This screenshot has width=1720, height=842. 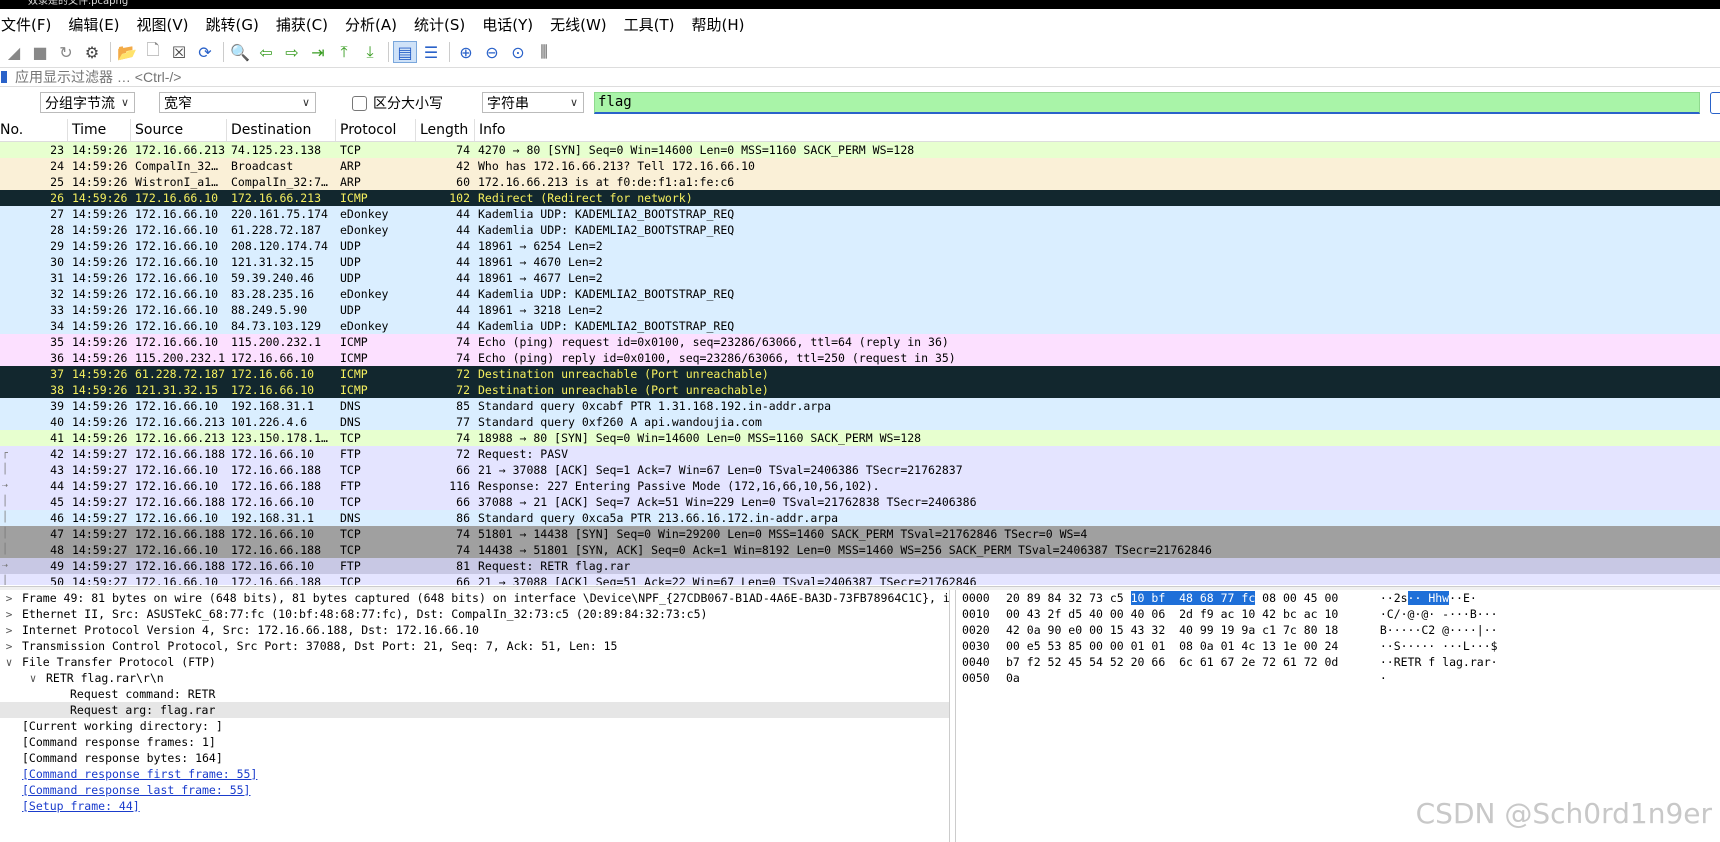 I want to click on zoom-in-icon: ⊕, so click(x=466, y=52).